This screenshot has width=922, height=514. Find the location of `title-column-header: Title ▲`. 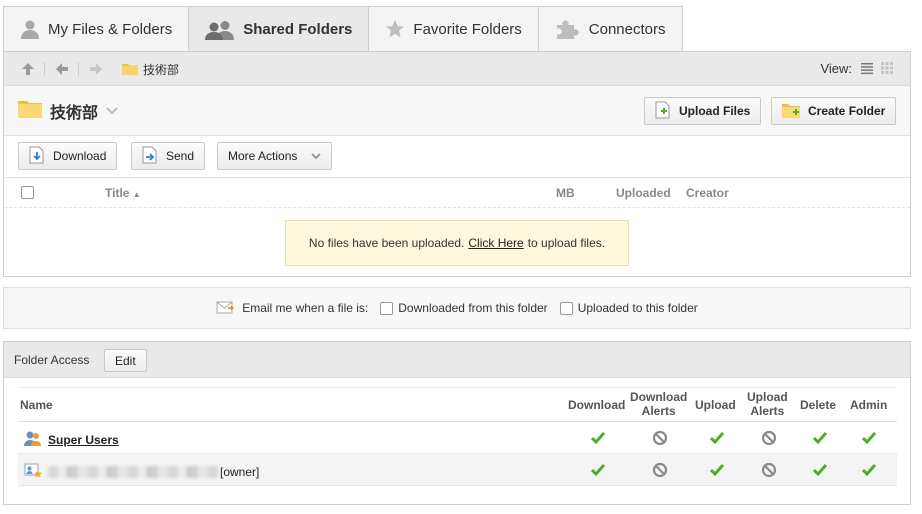

title-column-header: Title ▲ is located at coordinates (123, 193).